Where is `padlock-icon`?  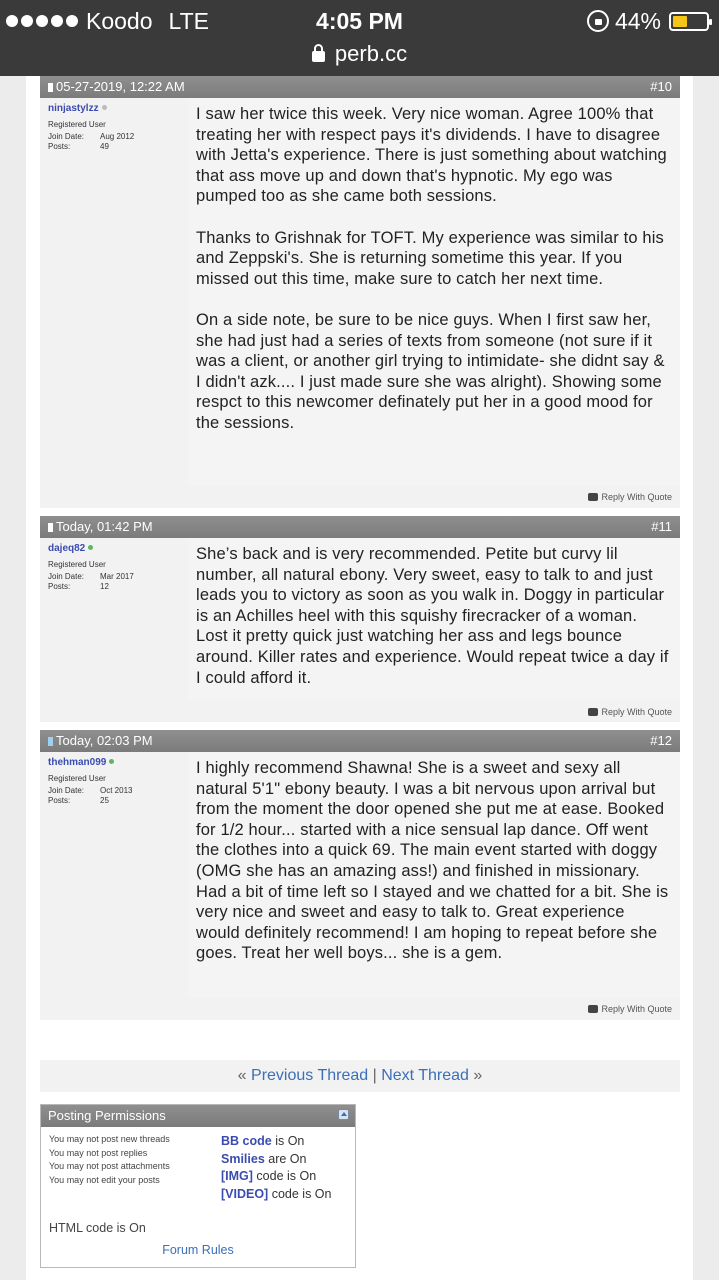
padlock-icon is located at coordinates (318, 53).